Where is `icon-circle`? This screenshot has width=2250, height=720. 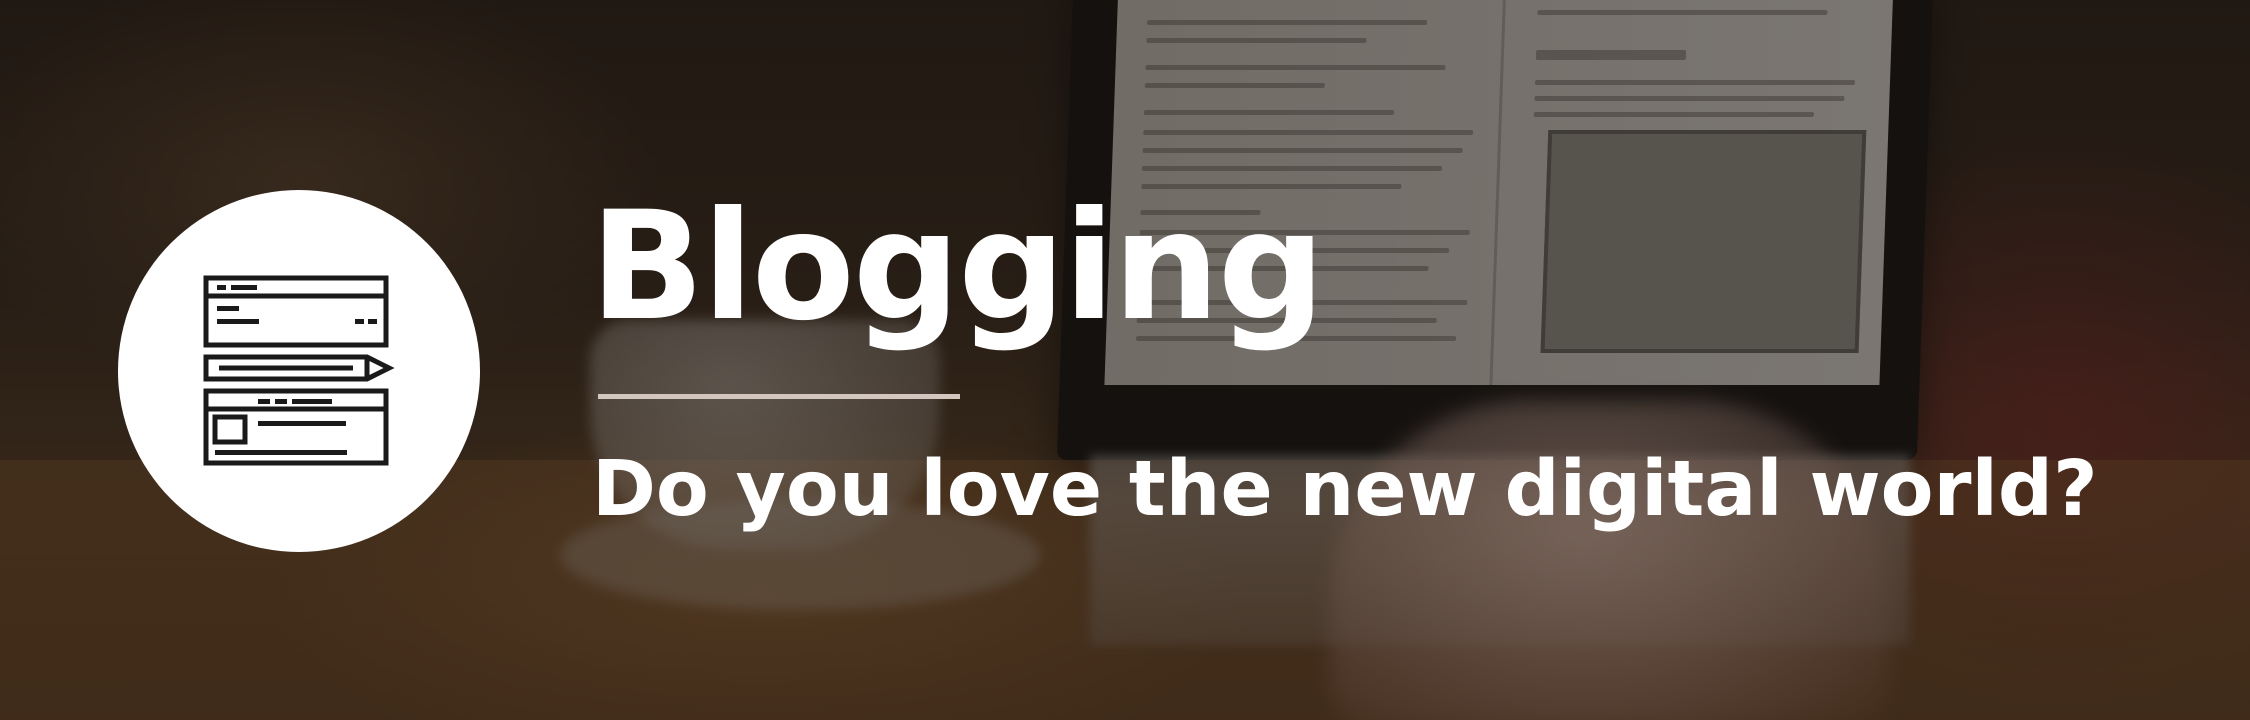 icon-circle is located at coordinates (299, 371).